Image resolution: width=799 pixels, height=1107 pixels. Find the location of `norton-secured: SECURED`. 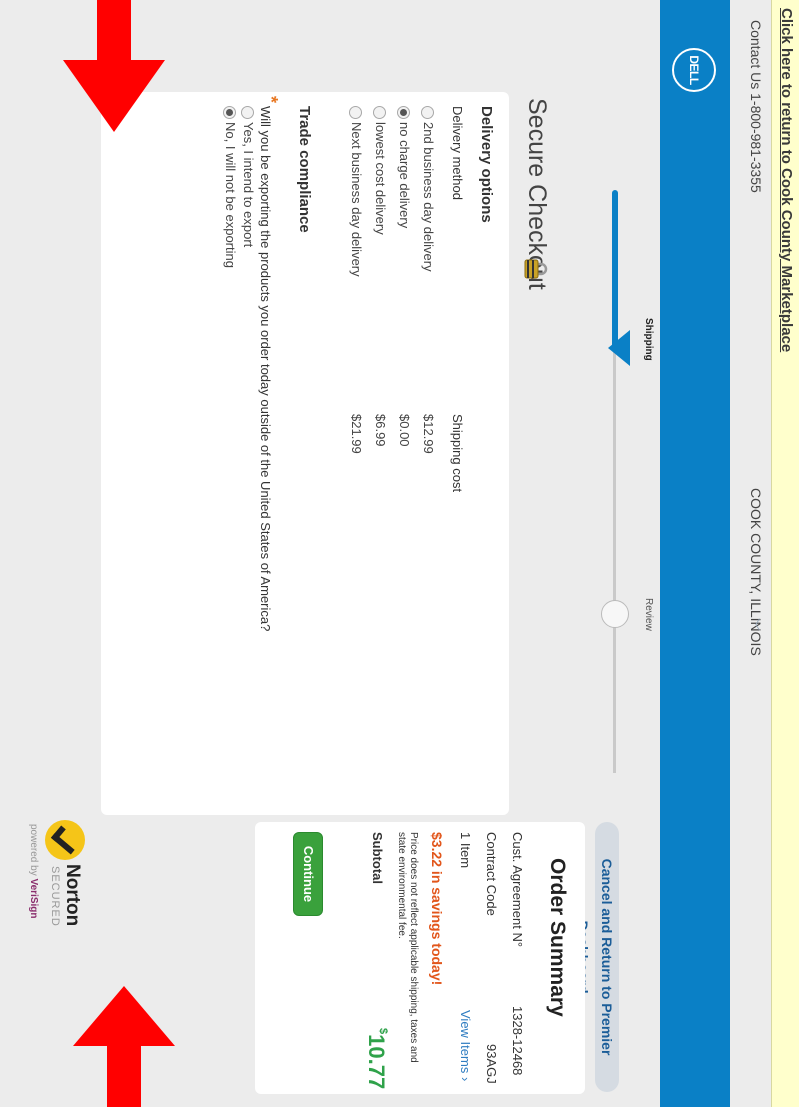

norton-secured: SECURED is located at coordinates (55, 896).